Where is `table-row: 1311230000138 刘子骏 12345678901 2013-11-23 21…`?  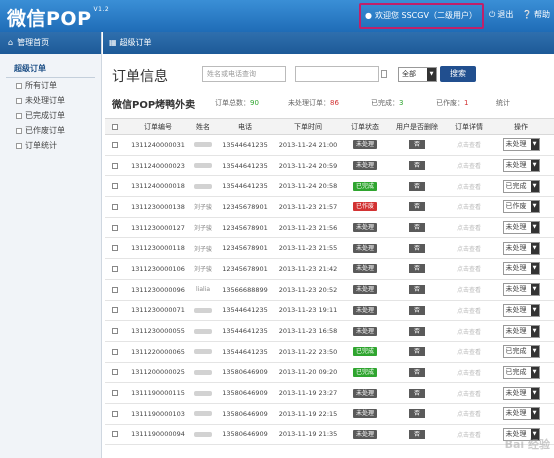
table-row: 1311230000138 刘子骏 12345678901 2013-11-23 21… is located at coordinates (329, 207).